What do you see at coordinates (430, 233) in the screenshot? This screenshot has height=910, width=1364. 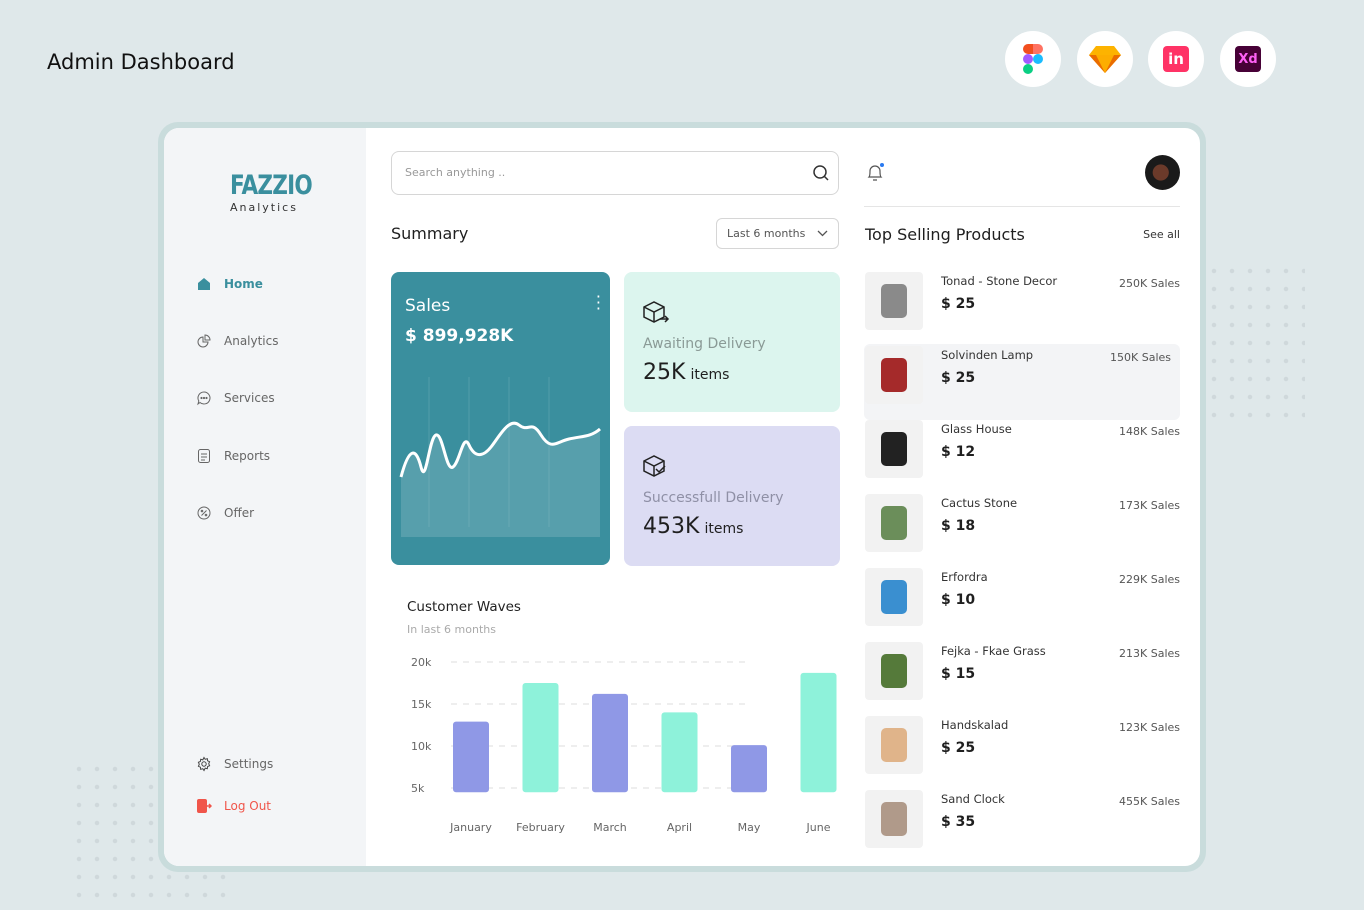 I see `summary-title: Summary` at bounding box center [430, 233].